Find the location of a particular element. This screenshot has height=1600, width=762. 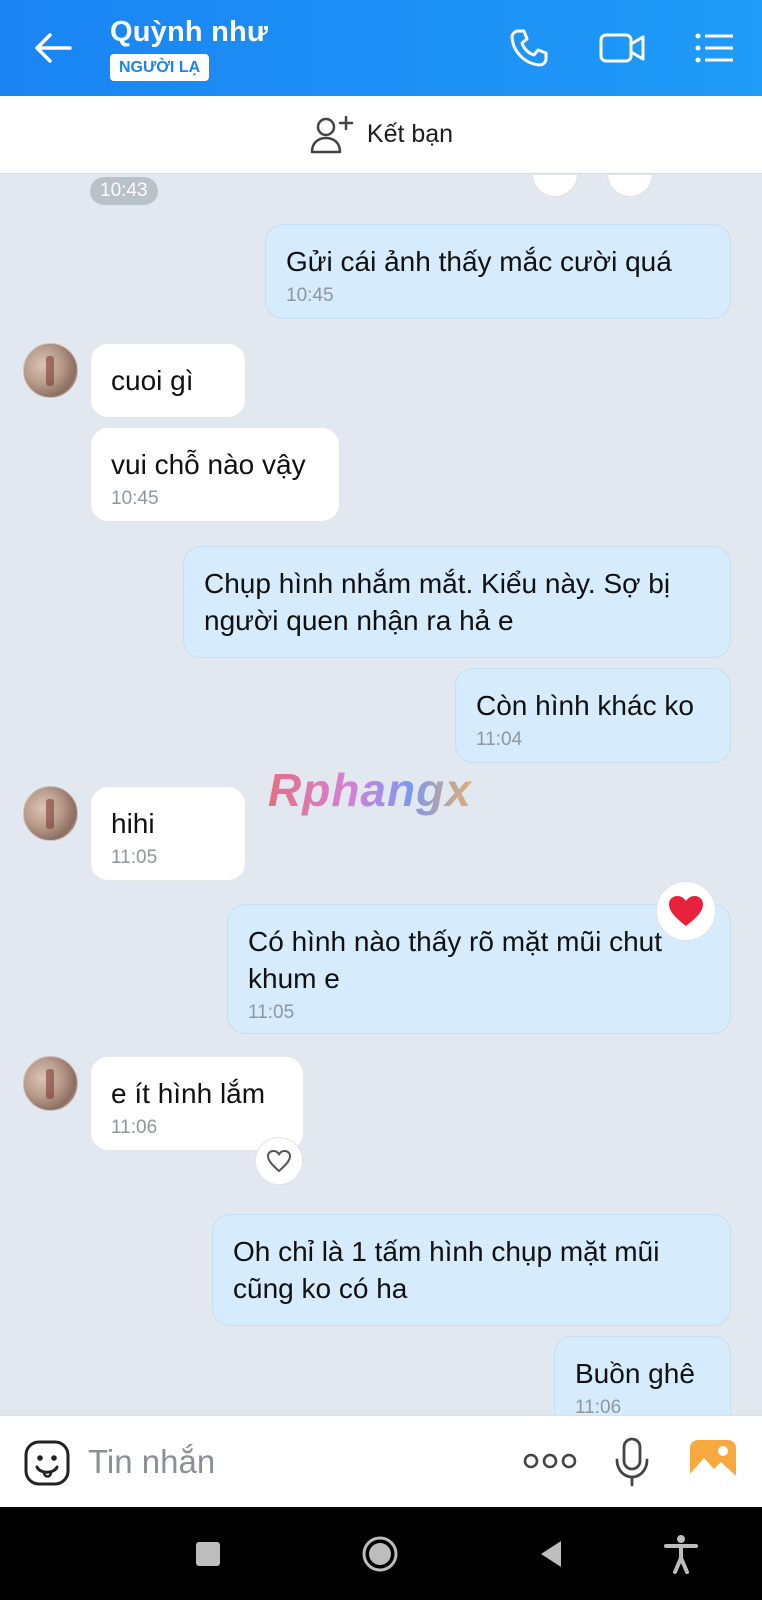

message-text: Có hình nào thấy rõ mặt mũi chut khum e is located at coordinates (455, 960).